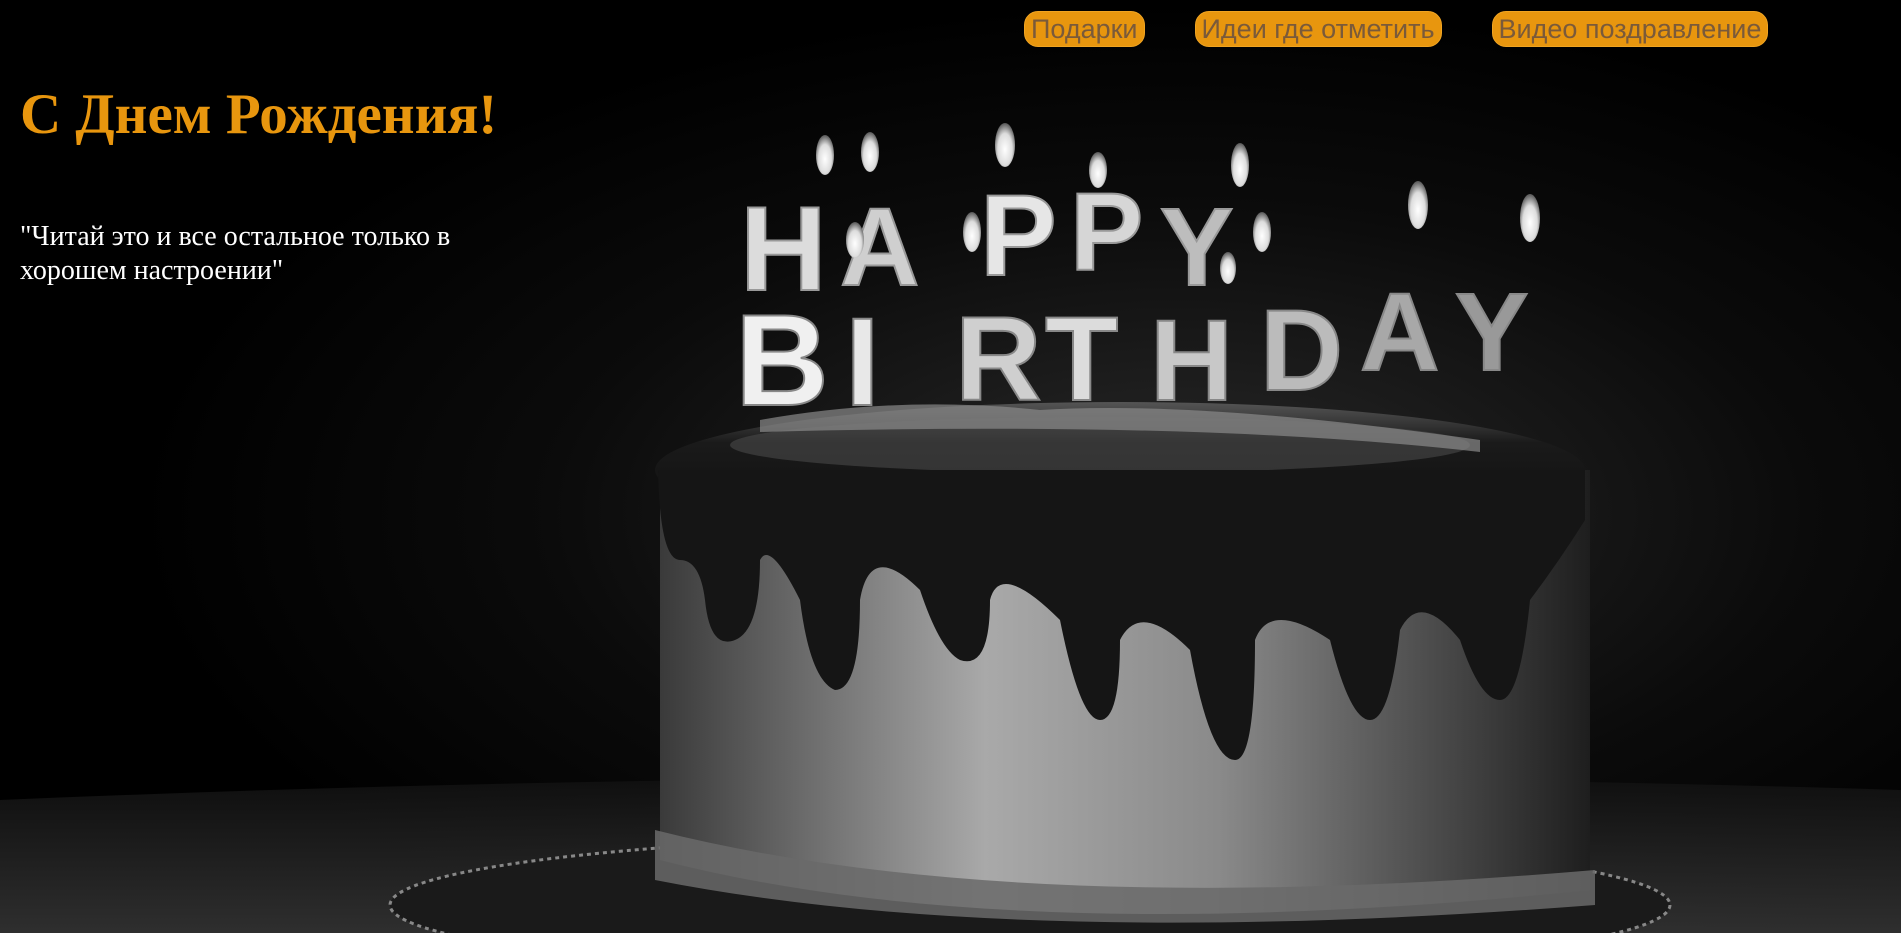  I want to click on nav-video-greeting-button: Видео поздравление, so click(1630, 29).